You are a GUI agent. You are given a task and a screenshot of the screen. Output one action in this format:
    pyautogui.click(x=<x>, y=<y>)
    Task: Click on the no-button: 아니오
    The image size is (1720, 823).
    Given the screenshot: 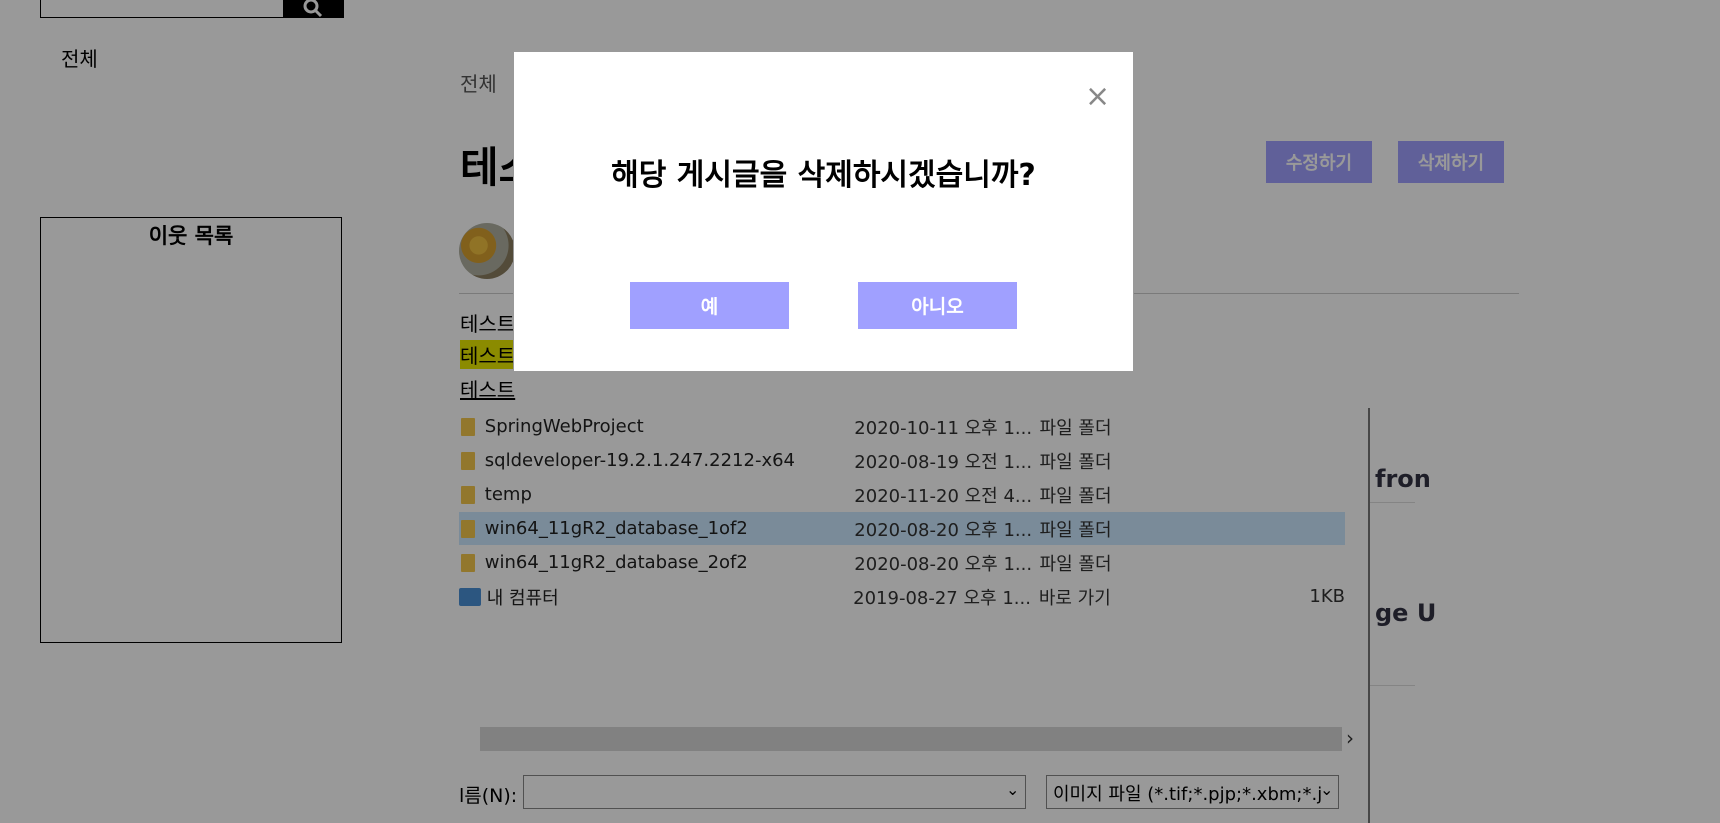 What is the action you would take?
    pyautogui.click(x=937, y=305)
    